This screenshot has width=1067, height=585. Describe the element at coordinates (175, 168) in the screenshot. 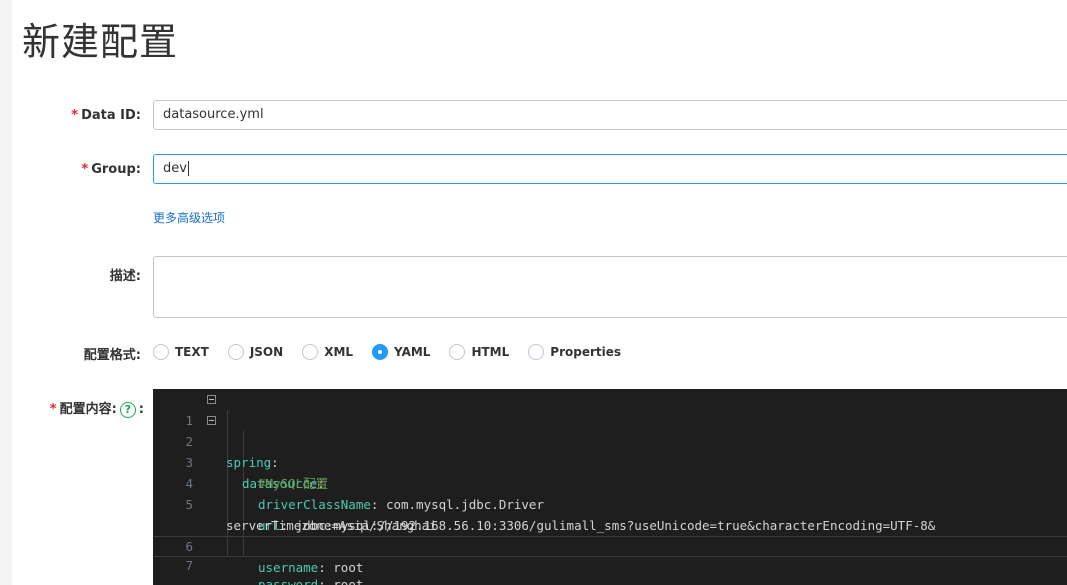

I see `group-value: dev` at that location.